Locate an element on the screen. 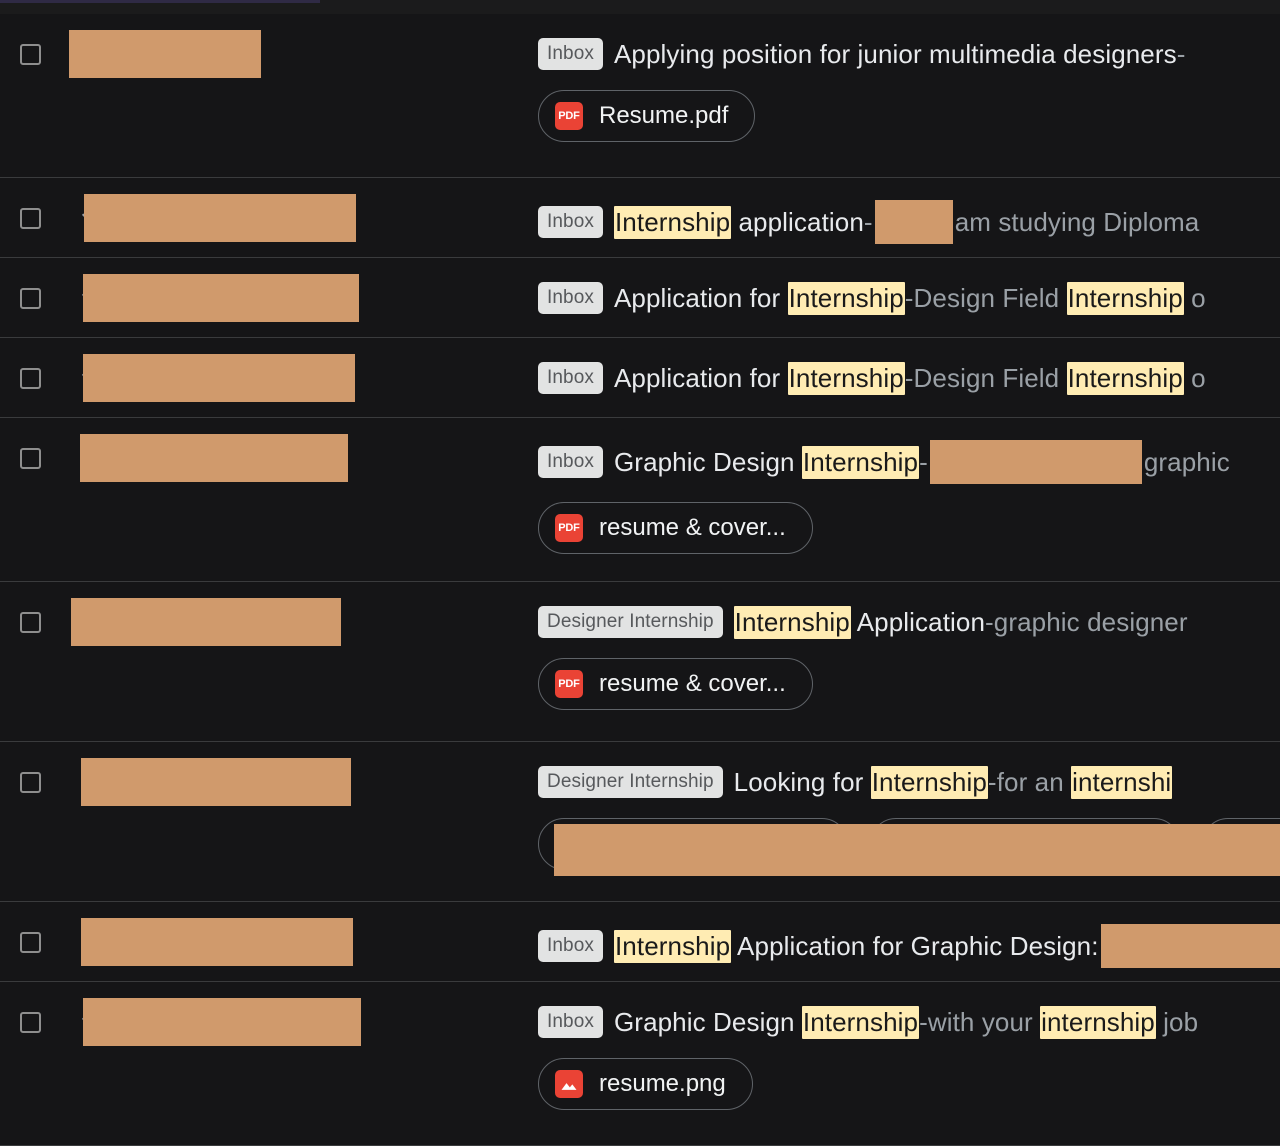 The image size is (1280, 1146). subject-segment: Application for Graphic Design: is located at coordinates (914, 946).